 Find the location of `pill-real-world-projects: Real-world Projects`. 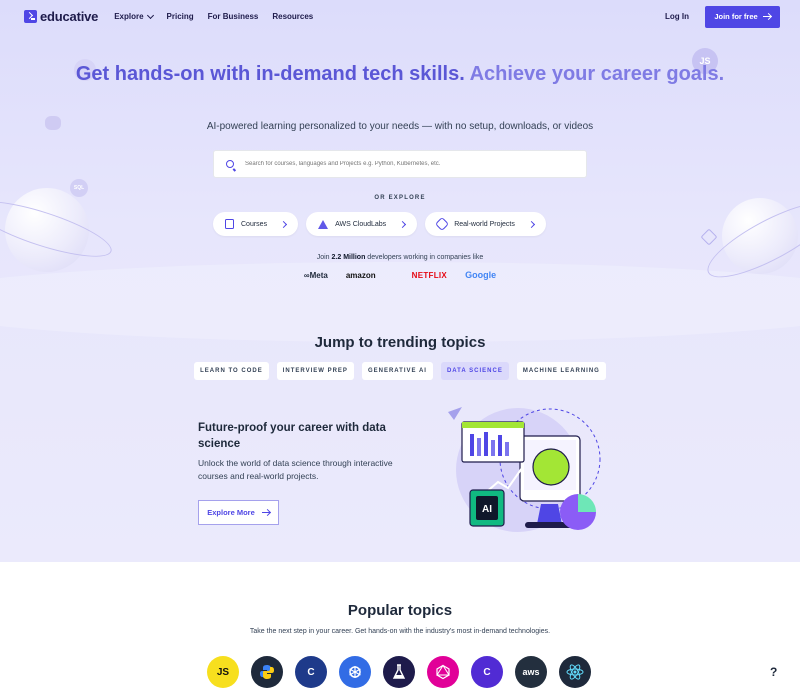

pill-real-world-projects: Real-world Projects is located at coordinates (485, 224).